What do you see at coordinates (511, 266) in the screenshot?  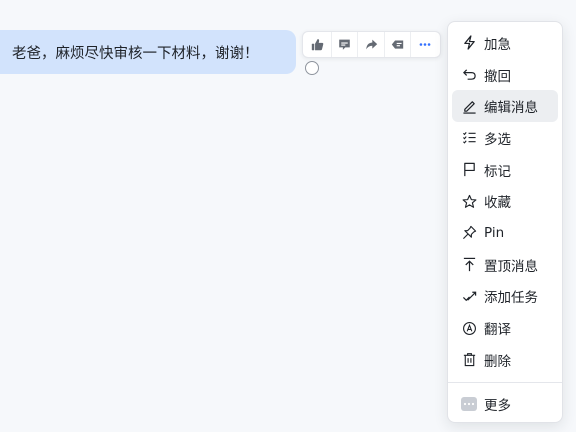 I see `menu-item-label: 置顶消息` at bounding box center [511, 266].